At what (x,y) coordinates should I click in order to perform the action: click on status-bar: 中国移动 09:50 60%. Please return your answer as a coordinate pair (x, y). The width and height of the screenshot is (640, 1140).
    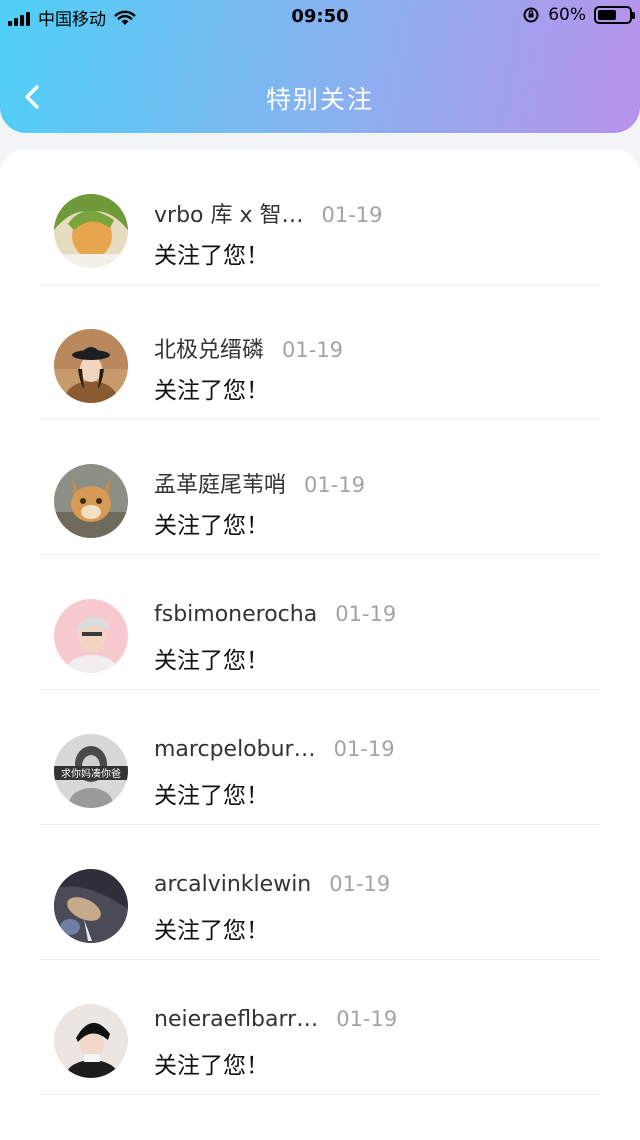
    Looking at the image, I should click on (320, 17).